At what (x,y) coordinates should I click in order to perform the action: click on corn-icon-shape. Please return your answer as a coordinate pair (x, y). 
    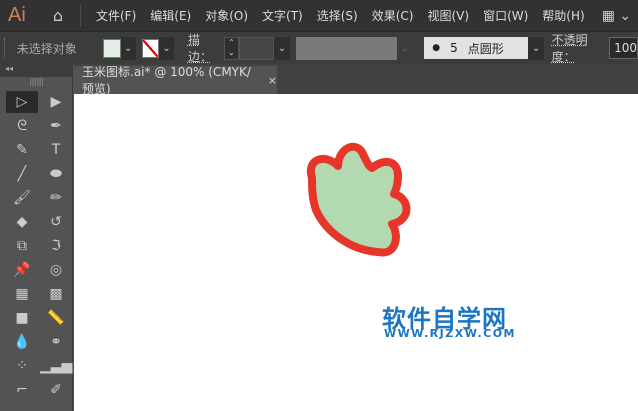
    Looking at the image, I should click on (358, 199).